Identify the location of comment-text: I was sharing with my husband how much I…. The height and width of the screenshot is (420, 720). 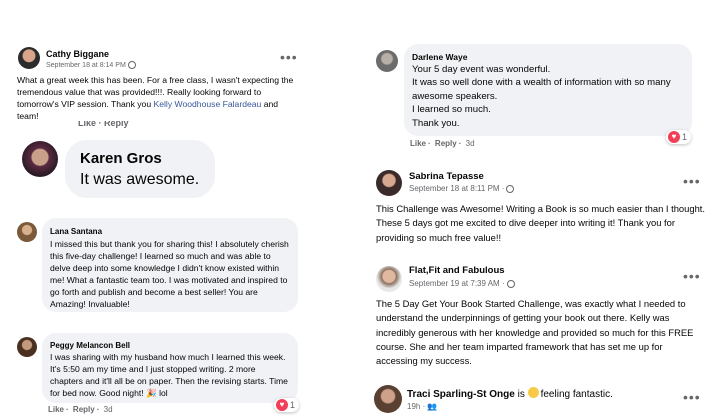
(169, 375).